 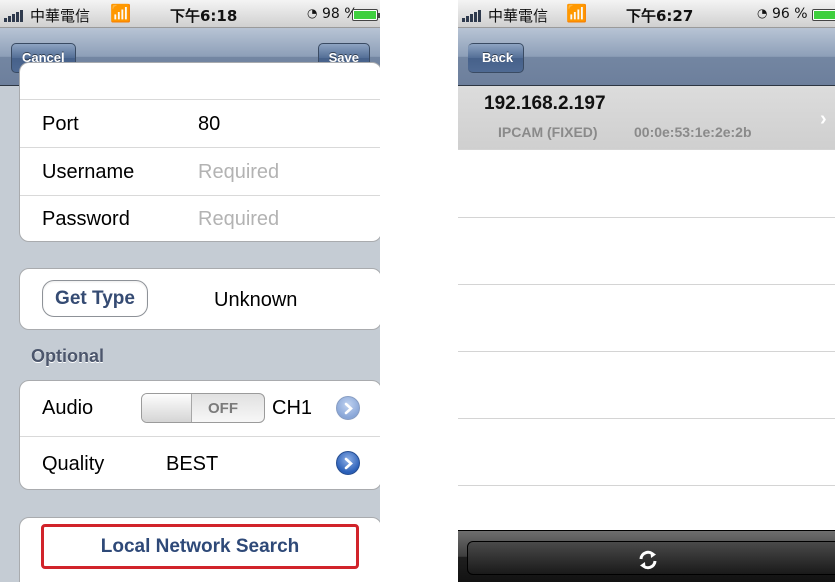 I want to click on device-type-value: Unknown, so click(x=256, y=300).